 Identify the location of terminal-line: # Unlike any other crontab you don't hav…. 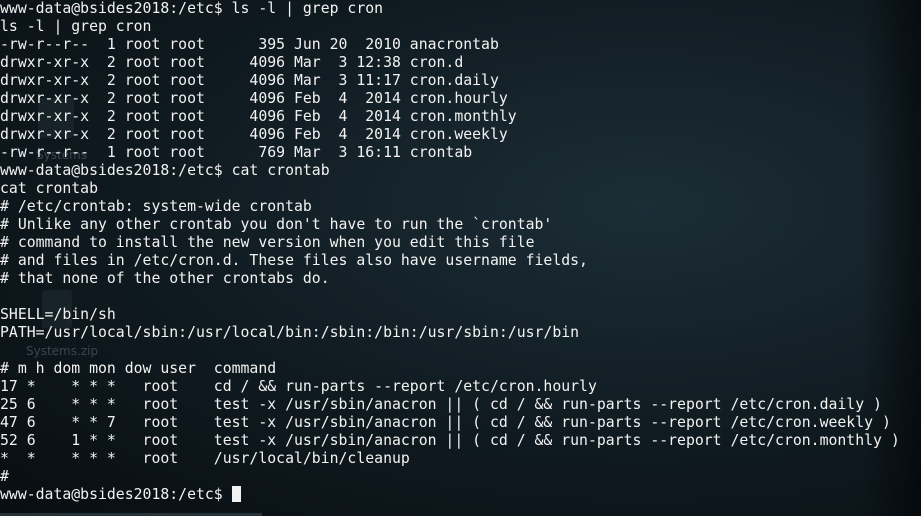
(276, 224).